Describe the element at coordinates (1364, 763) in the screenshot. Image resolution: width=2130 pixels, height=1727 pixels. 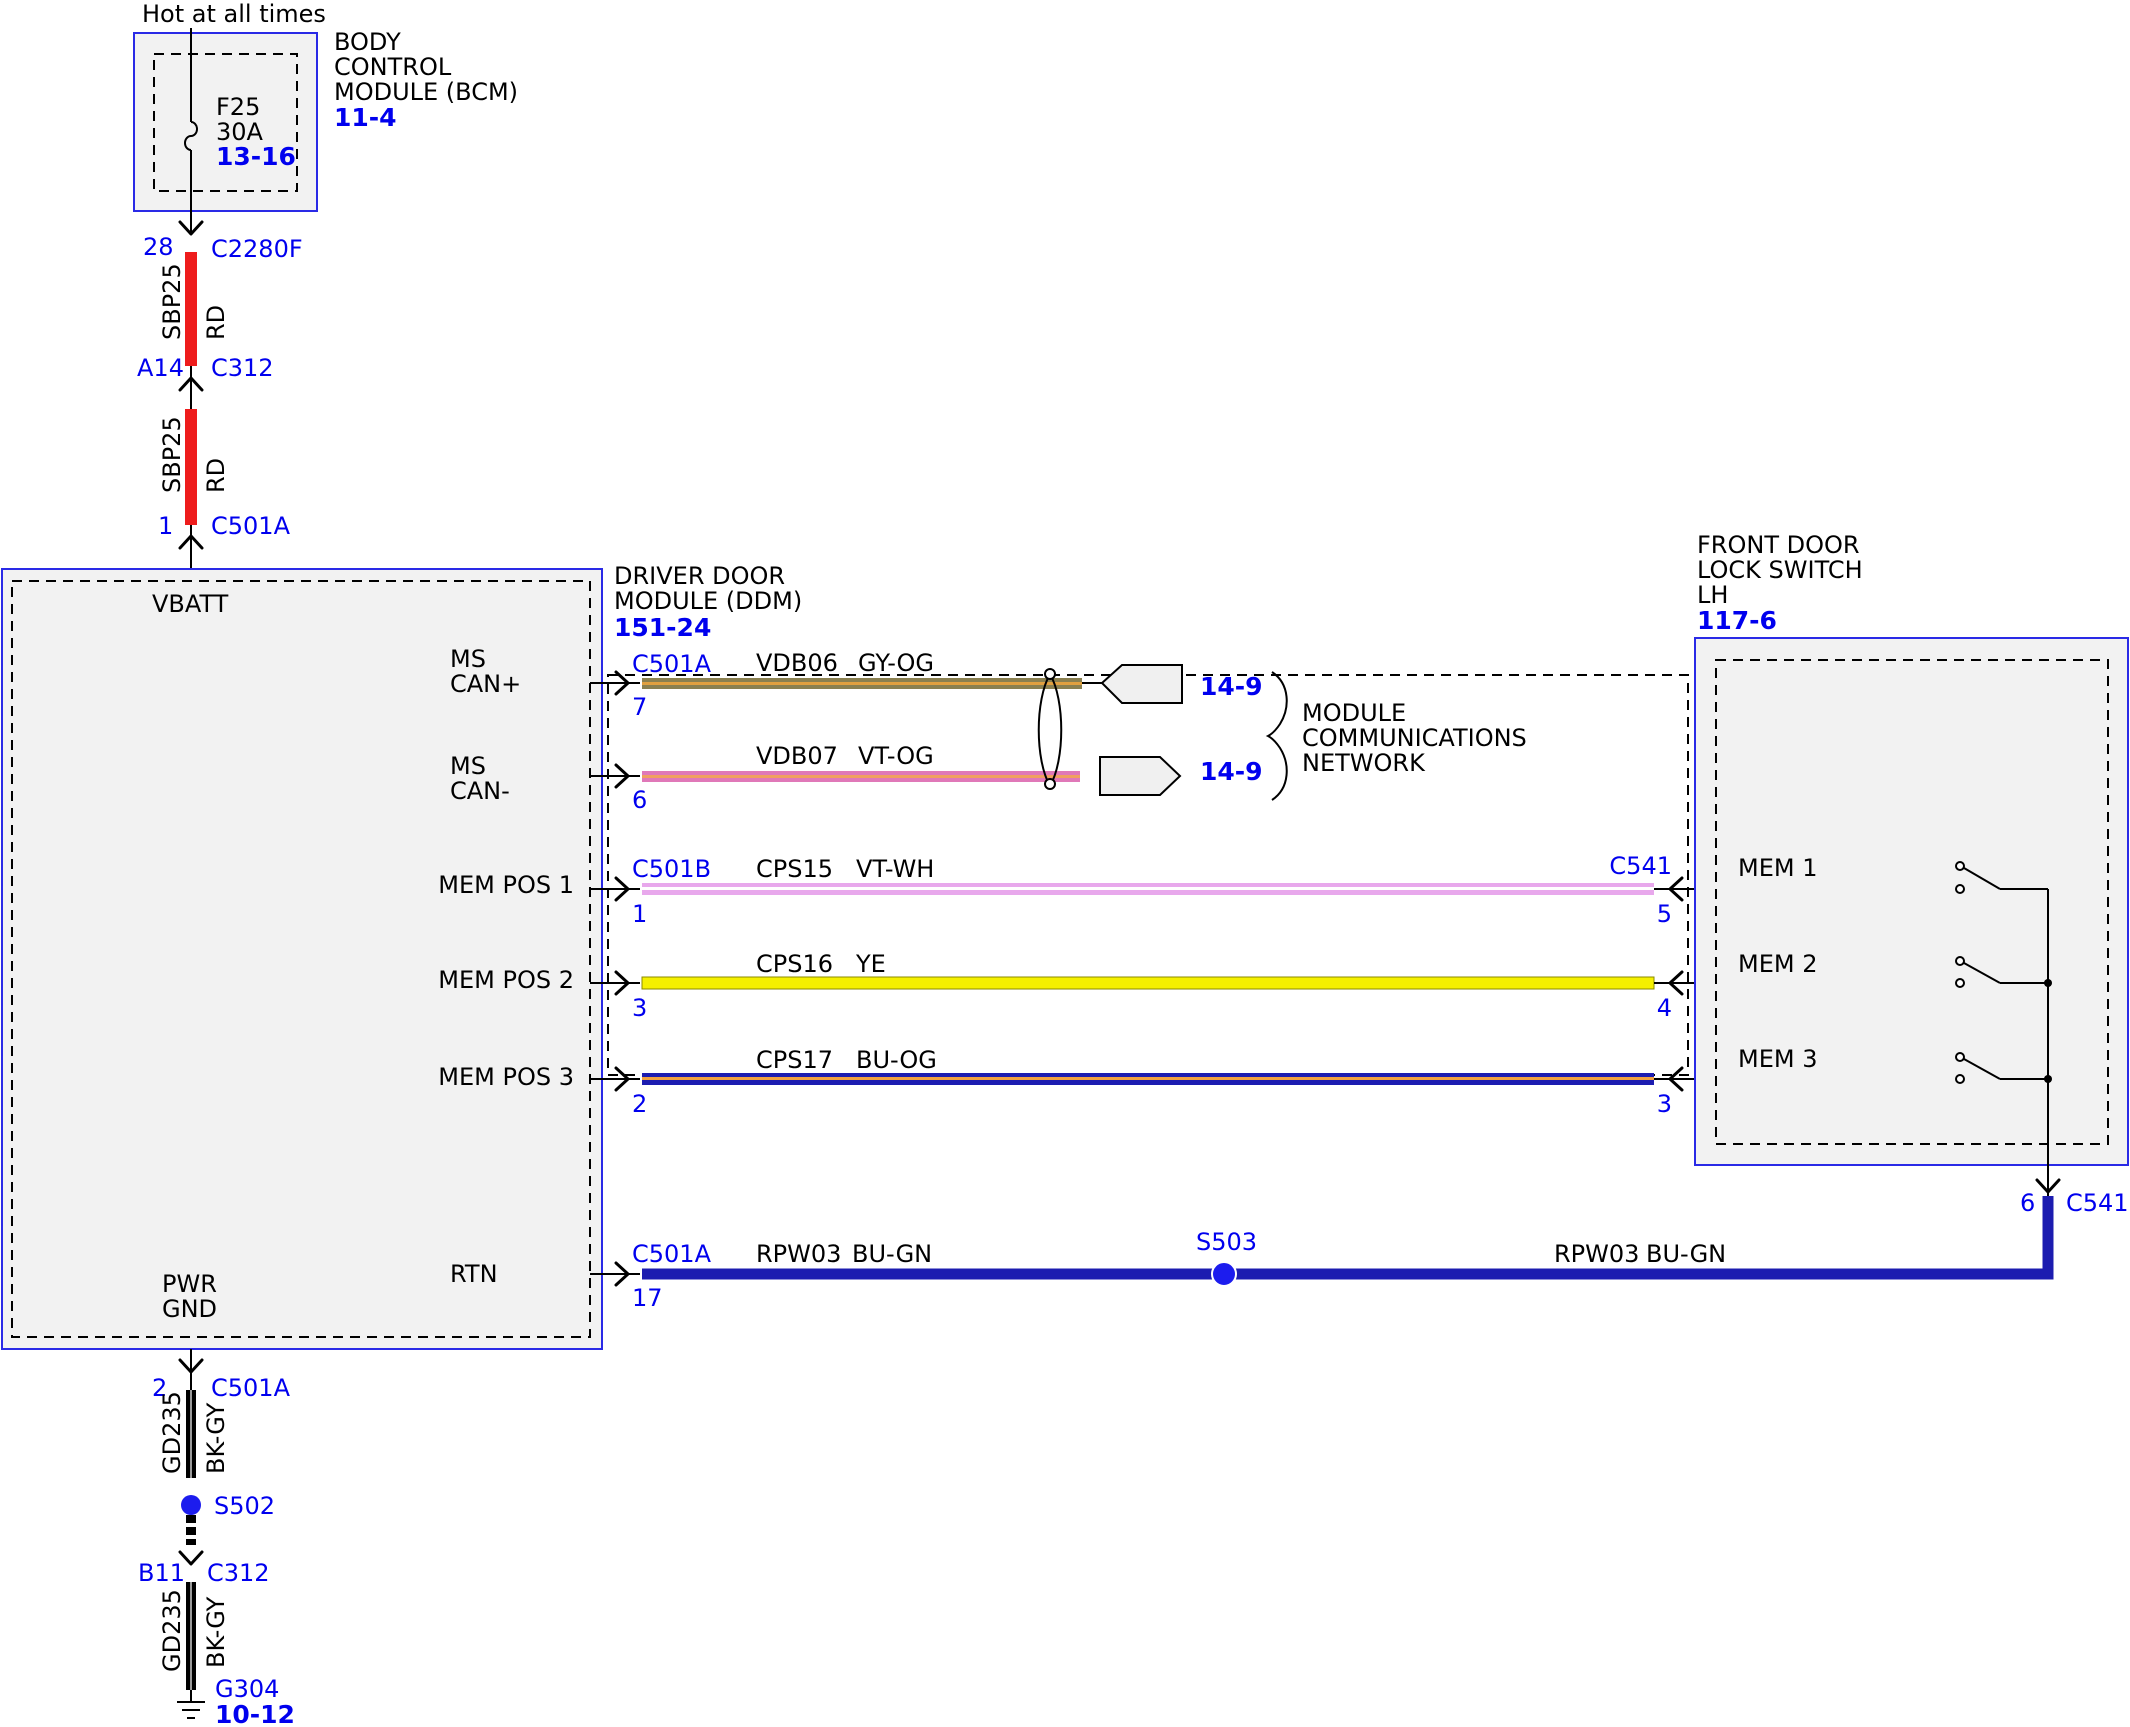
I see `network-label-line3: NETWORK` at that location.